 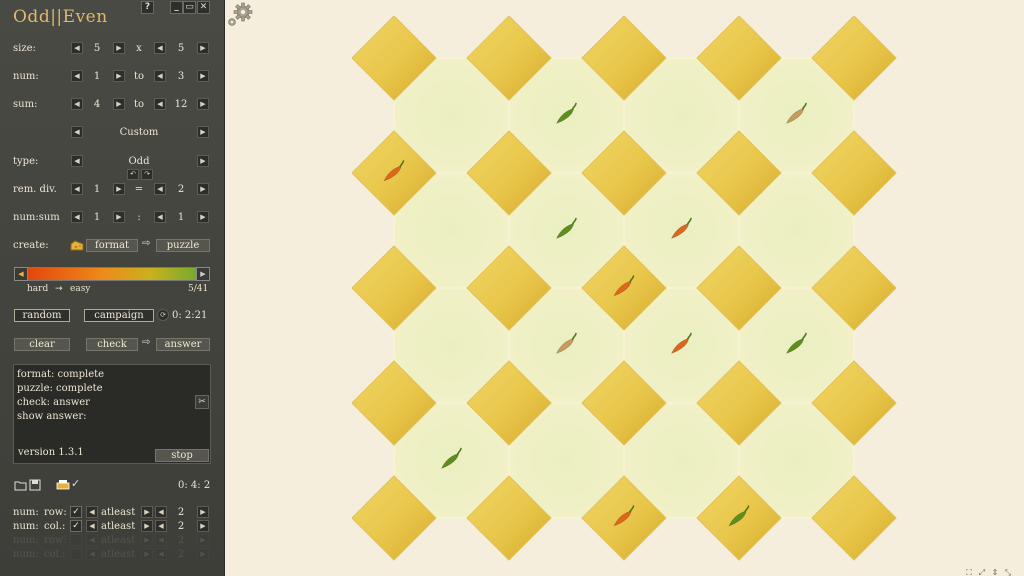 What do you see at coordinates (182, 455) in the screenshot?
I see `stop-button: stop` at bounding box center [182, 455].